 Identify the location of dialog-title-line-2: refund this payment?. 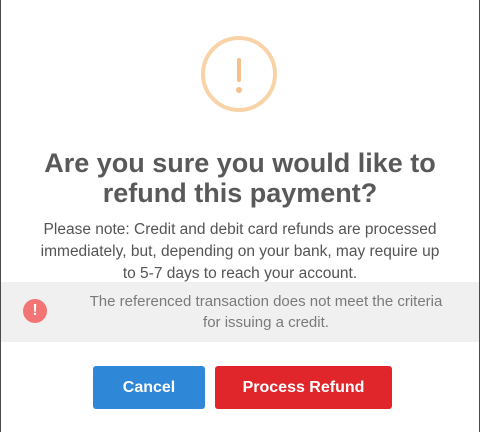
(240, 193).